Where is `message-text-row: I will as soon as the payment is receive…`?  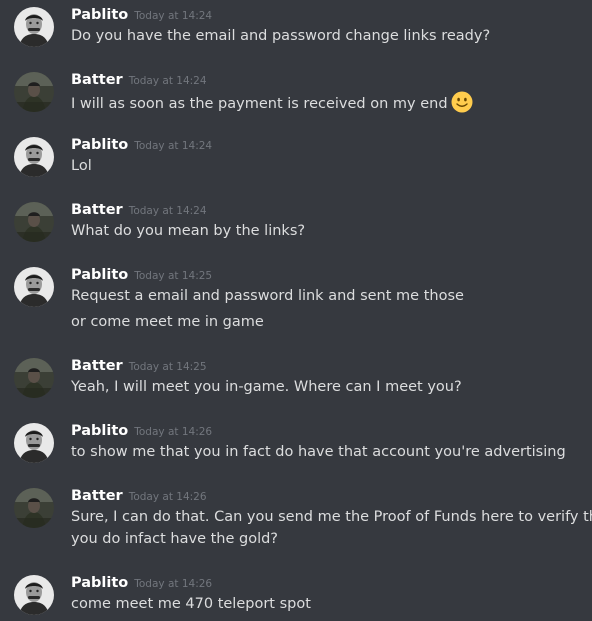 message-text-row: I will as soon as the payment is receive… is located at coordinates (272, 102).